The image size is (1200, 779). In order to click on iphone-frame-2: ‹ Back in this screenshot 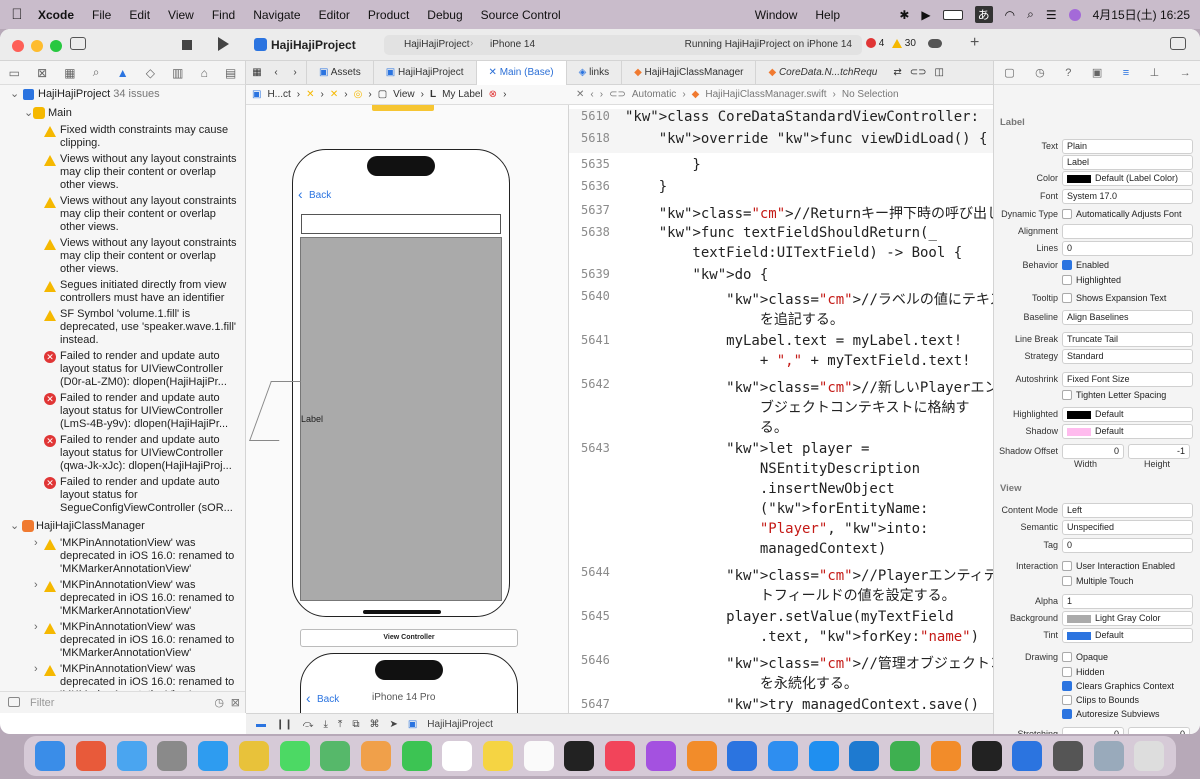, I will do `click(409, 683)`.